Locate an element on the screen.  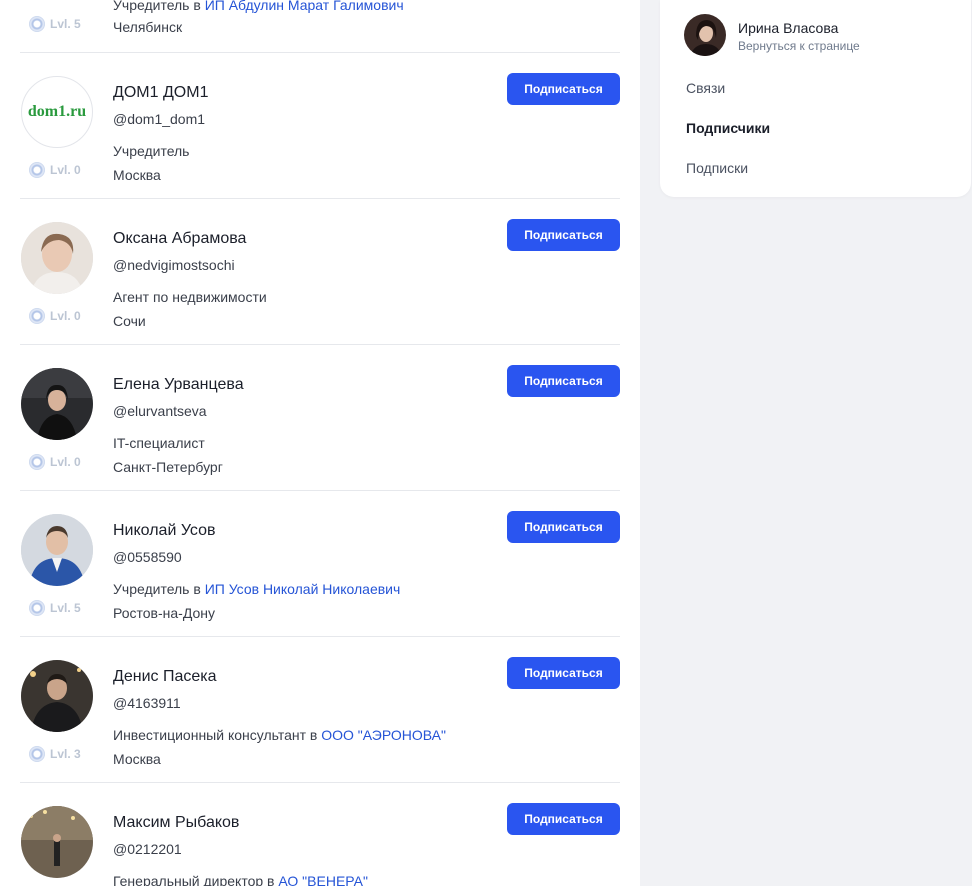
user-job: Учредитель в ИП Усов Николай Николаевич is located at coordinates (257, 589).